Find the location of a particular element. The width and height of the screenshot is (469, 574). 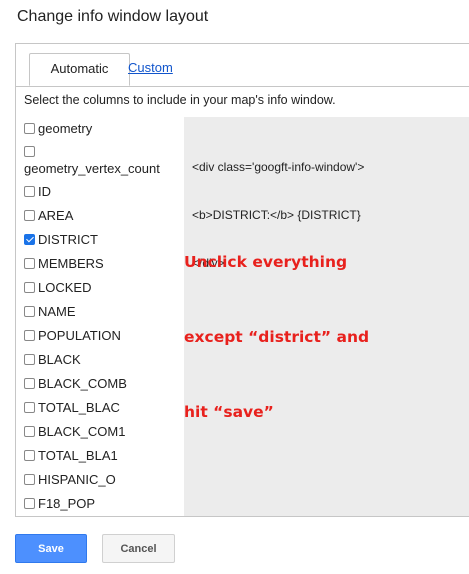

column-label: POPULATION is located at coordinates (79, 335).